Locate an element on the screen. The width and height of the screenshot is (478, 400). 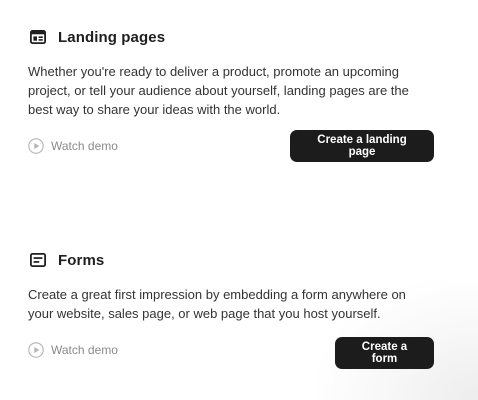
section-title: Forms is located at coordinates (81, 260).